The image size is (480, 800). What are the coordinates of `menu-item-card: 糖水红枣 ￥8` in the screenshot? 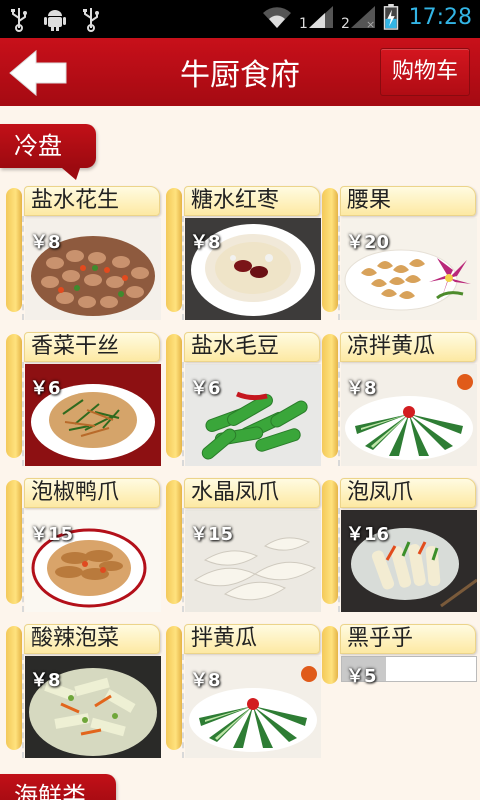 It's located at (244, 254).